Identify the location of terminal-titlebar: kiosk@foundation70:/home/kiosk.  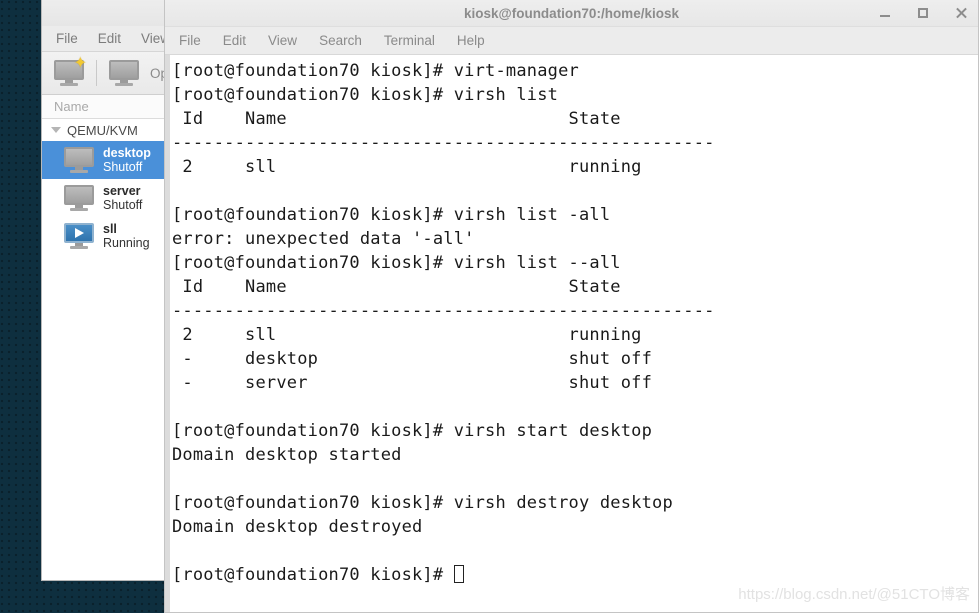
(571, 13).